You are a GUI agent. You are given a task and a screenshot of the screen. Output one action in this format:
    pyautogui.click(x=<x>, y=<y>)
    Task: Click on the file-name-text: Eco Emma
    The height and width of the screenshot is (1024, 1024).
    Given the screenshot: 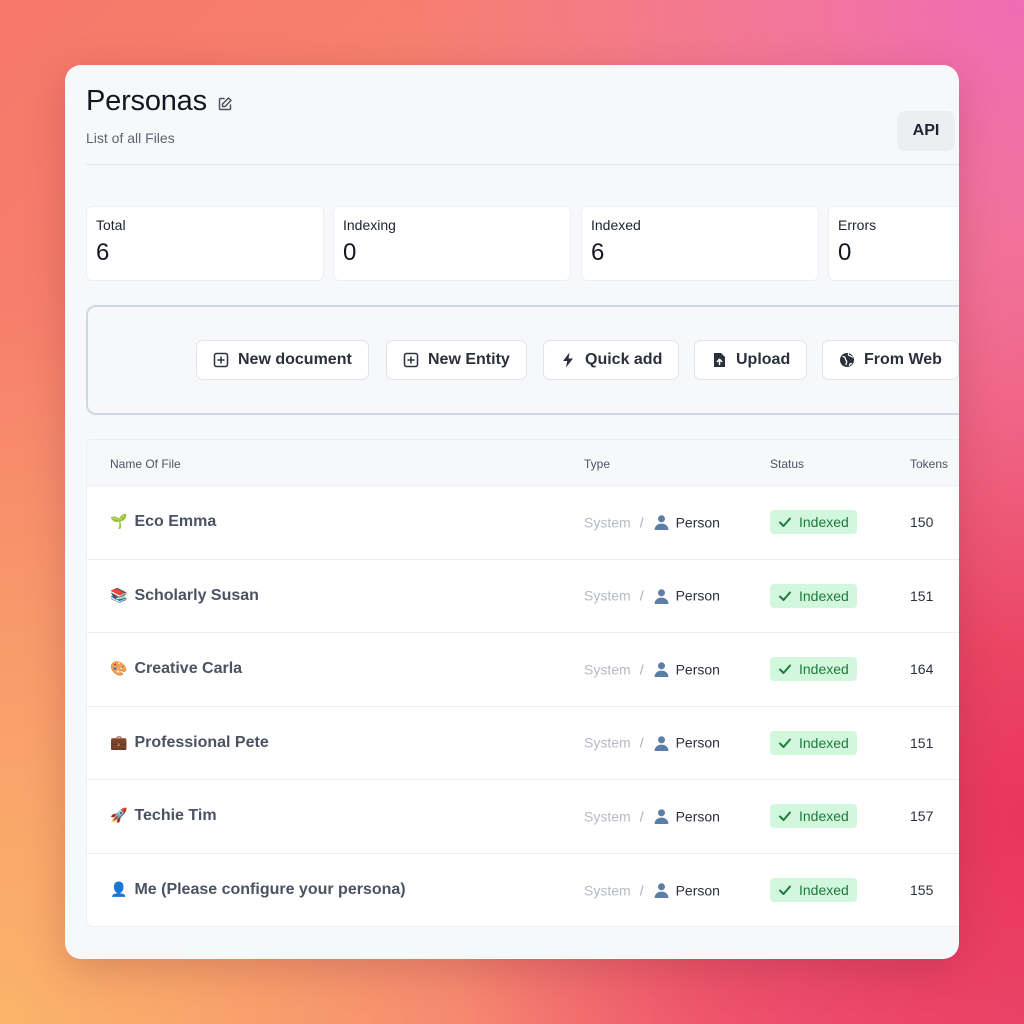 What is the action you would take?
    pyautogui.click(x=175, y=522)
    